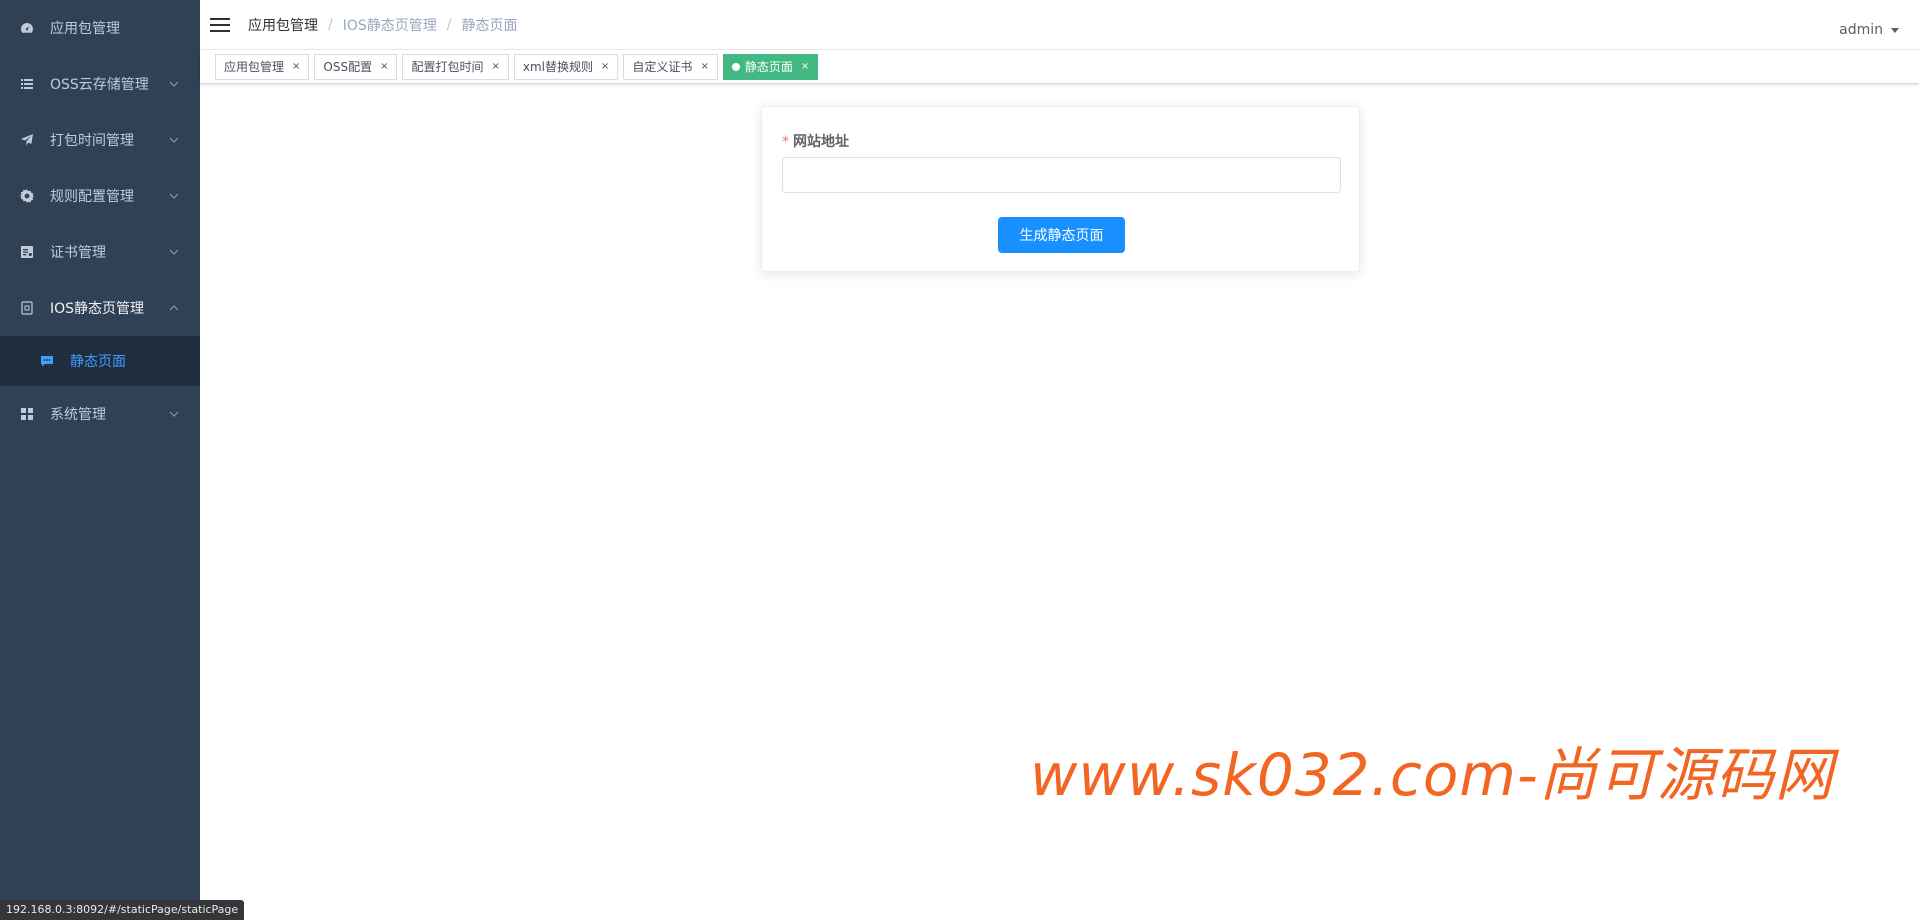  I want to click on sidebar-item-label: 规则配置管理, so click(92, 197).